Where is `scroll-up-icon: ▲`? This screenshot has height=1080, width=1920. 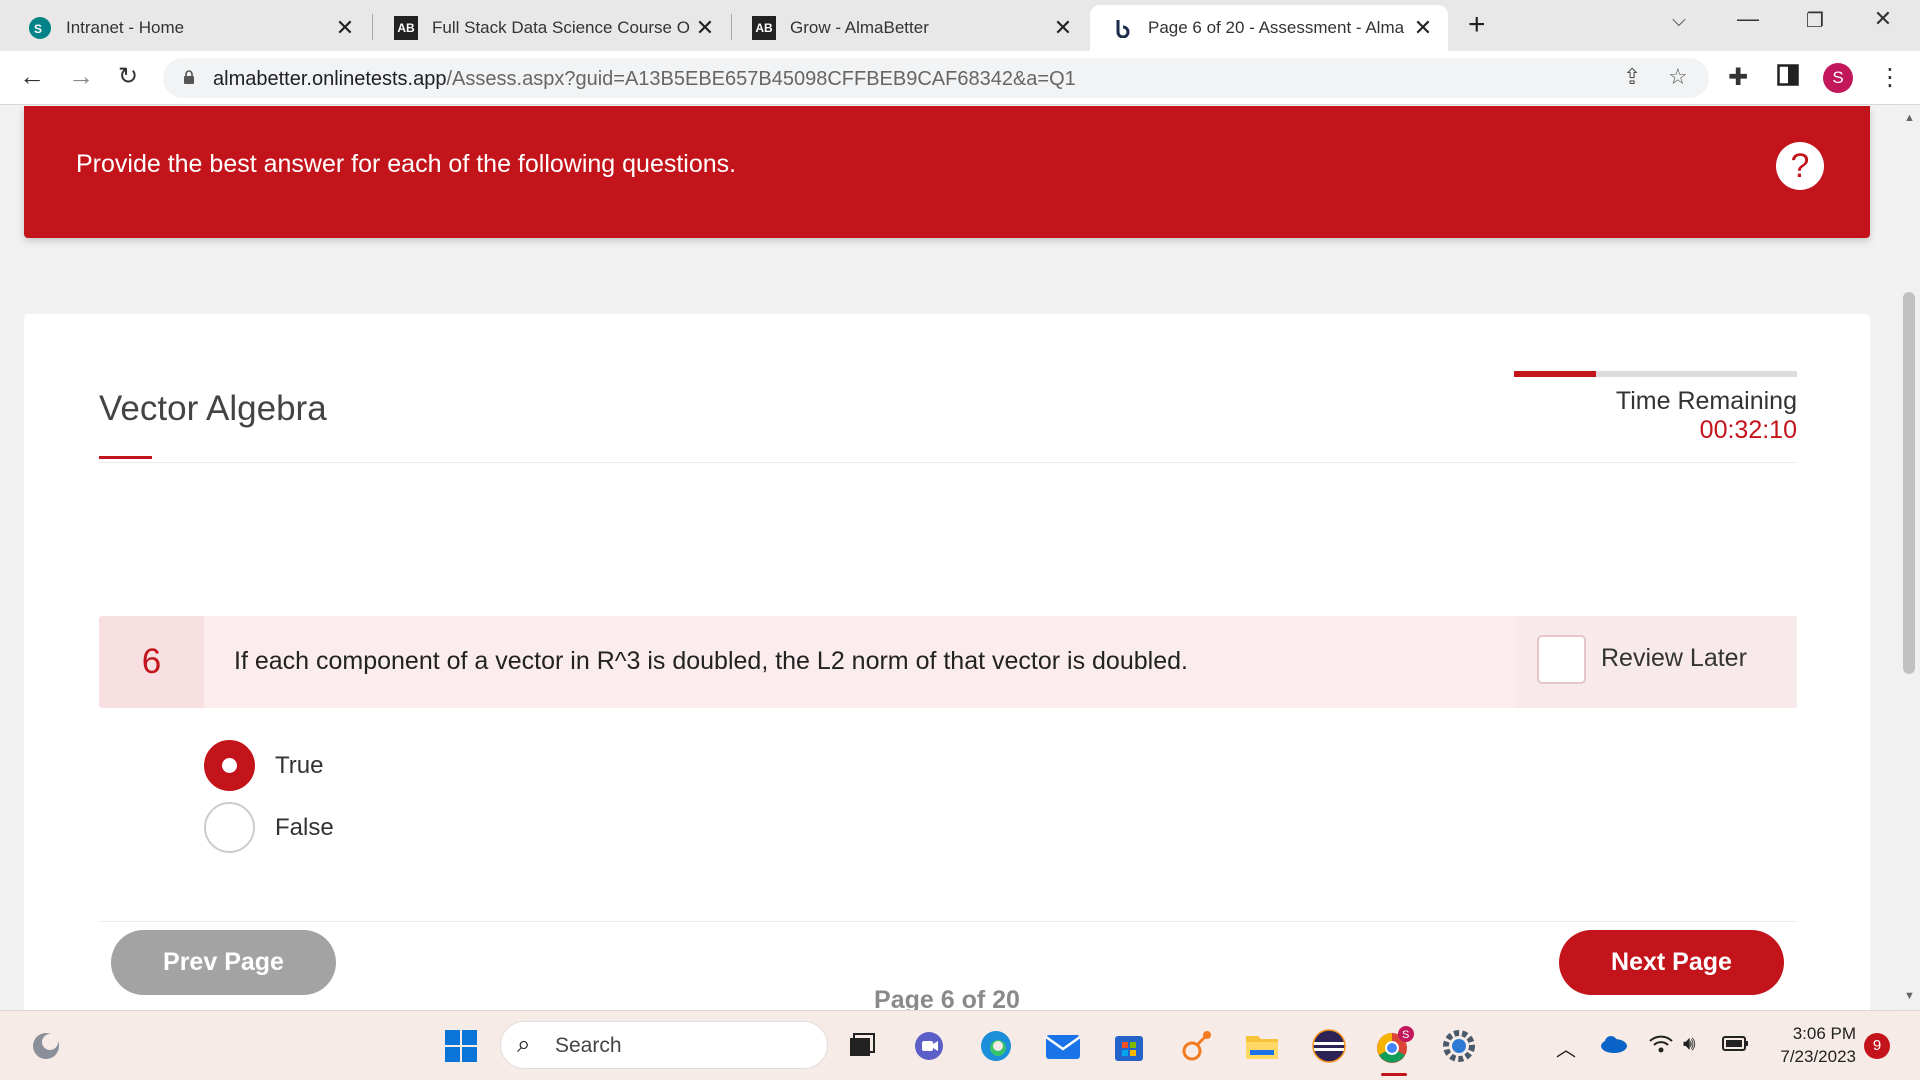 scroll-up-icon: ▲ is located at coordinates (1909, 118).